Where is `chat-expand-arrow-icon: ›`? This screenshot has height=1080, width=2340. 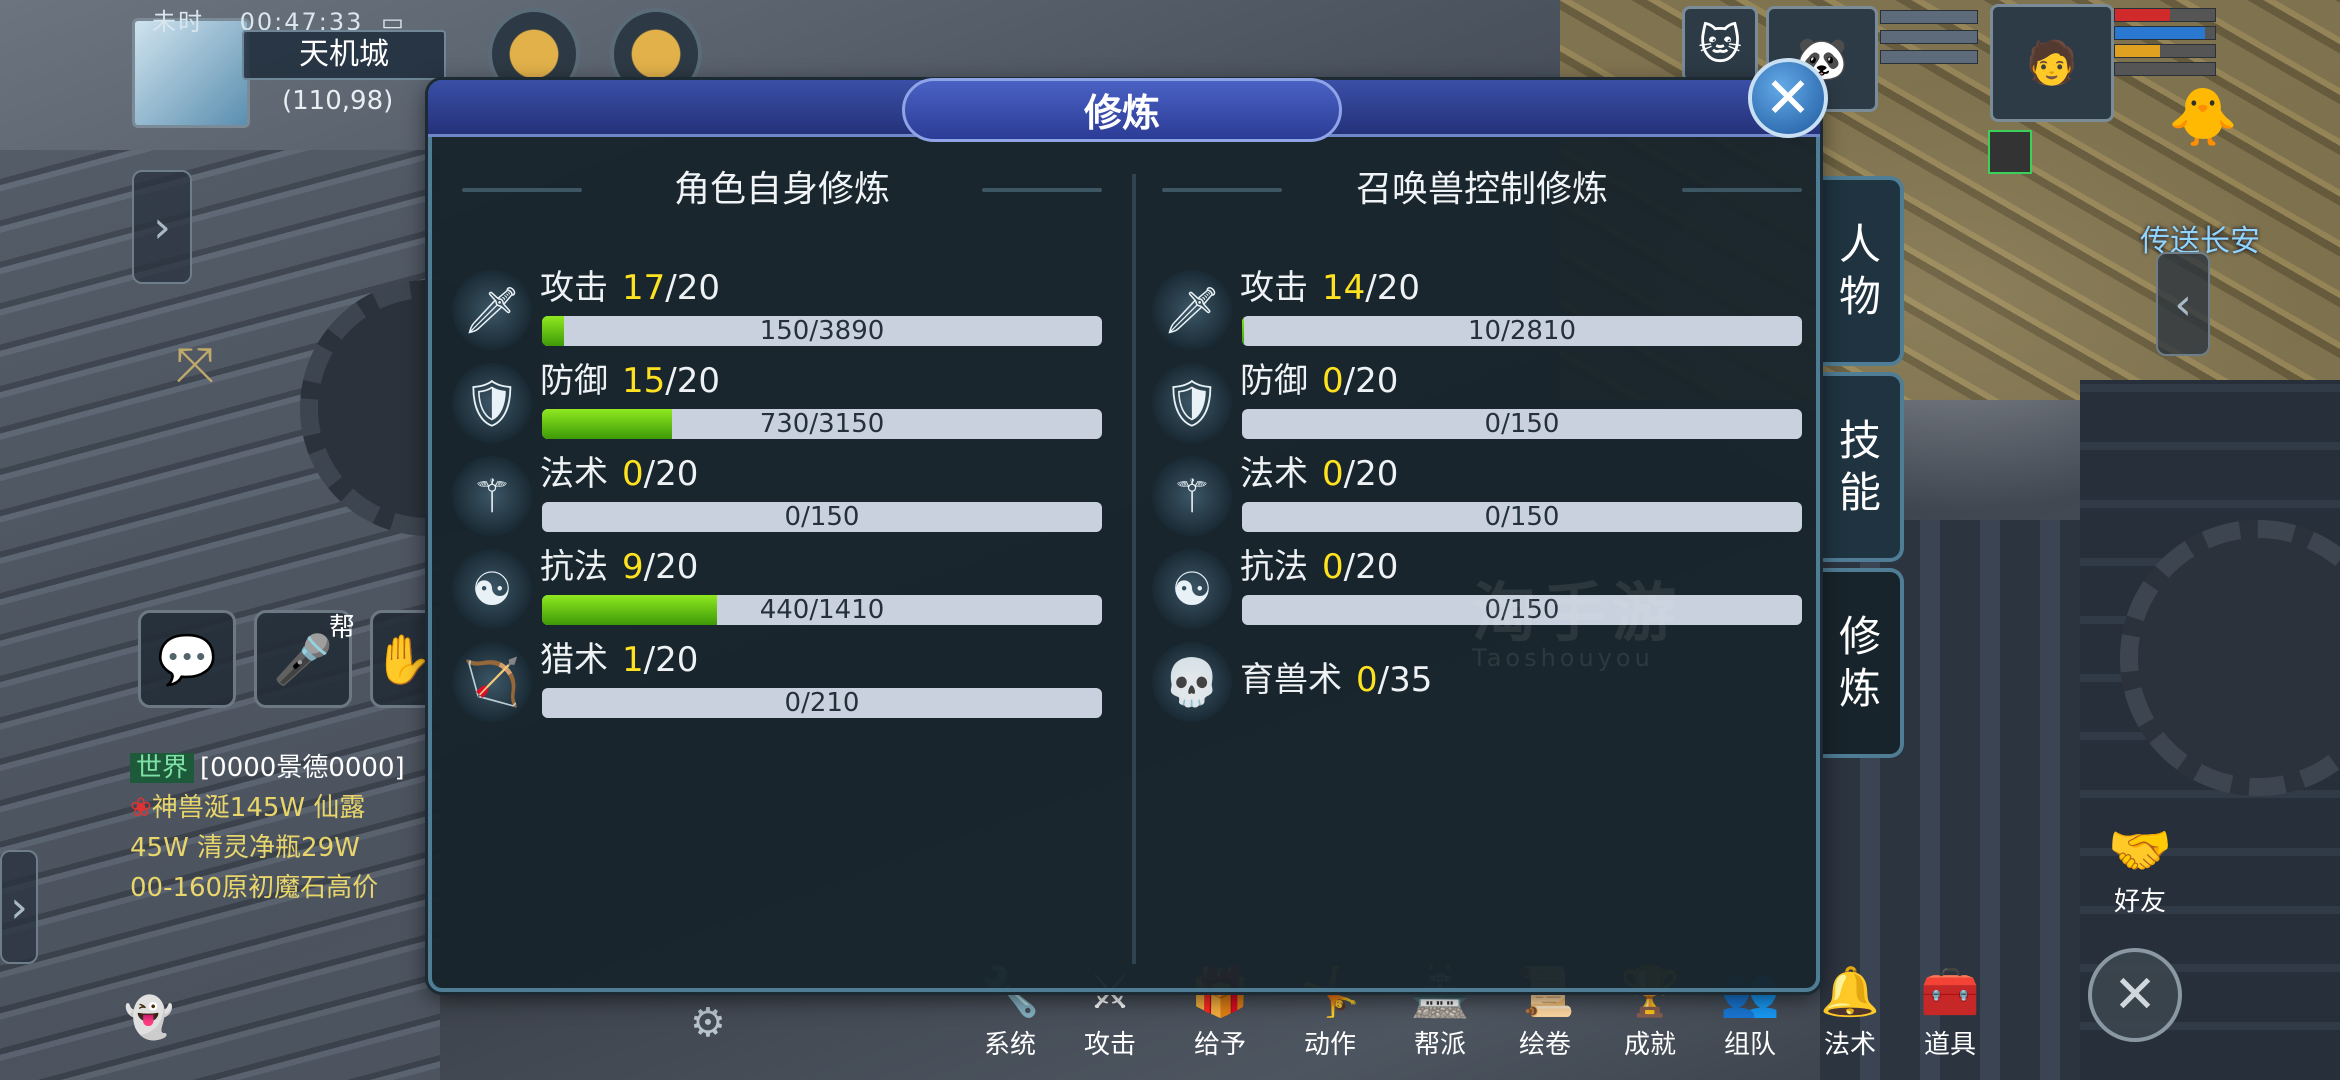 chat-expand-arrow-icon: › is located at coordinates (19, 907).